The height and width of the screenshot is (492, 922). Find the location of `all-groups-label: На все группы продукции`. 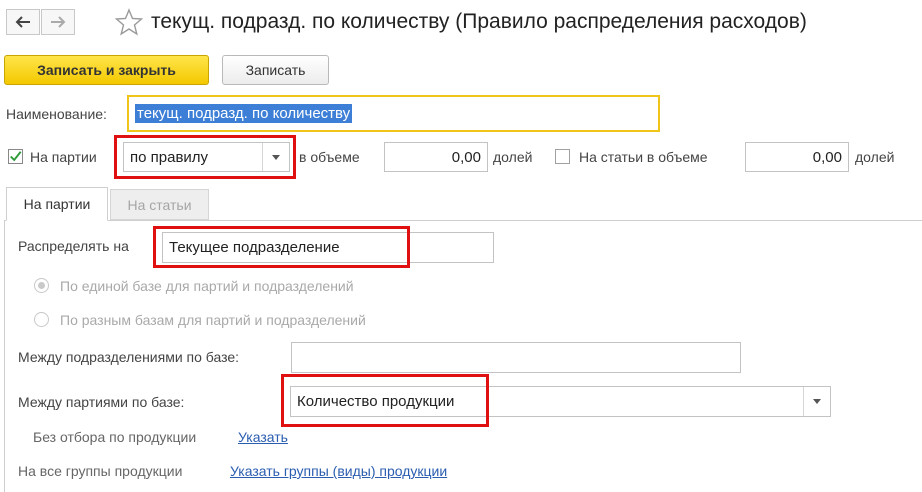

all-groups-label: На все группы продукции is located at coordinates (100, 471).